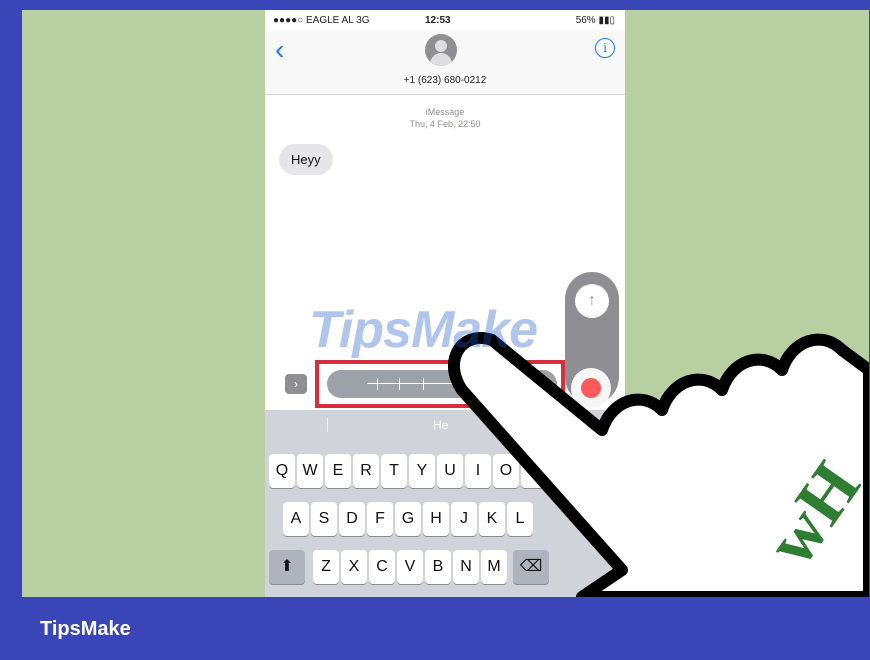  I want to click on watermark: TipsMake, so click(423, 330).